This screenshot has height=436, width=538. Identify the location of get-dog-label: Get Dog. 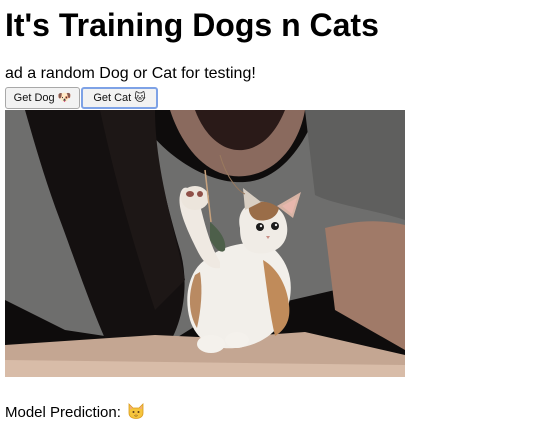
(34, 98).